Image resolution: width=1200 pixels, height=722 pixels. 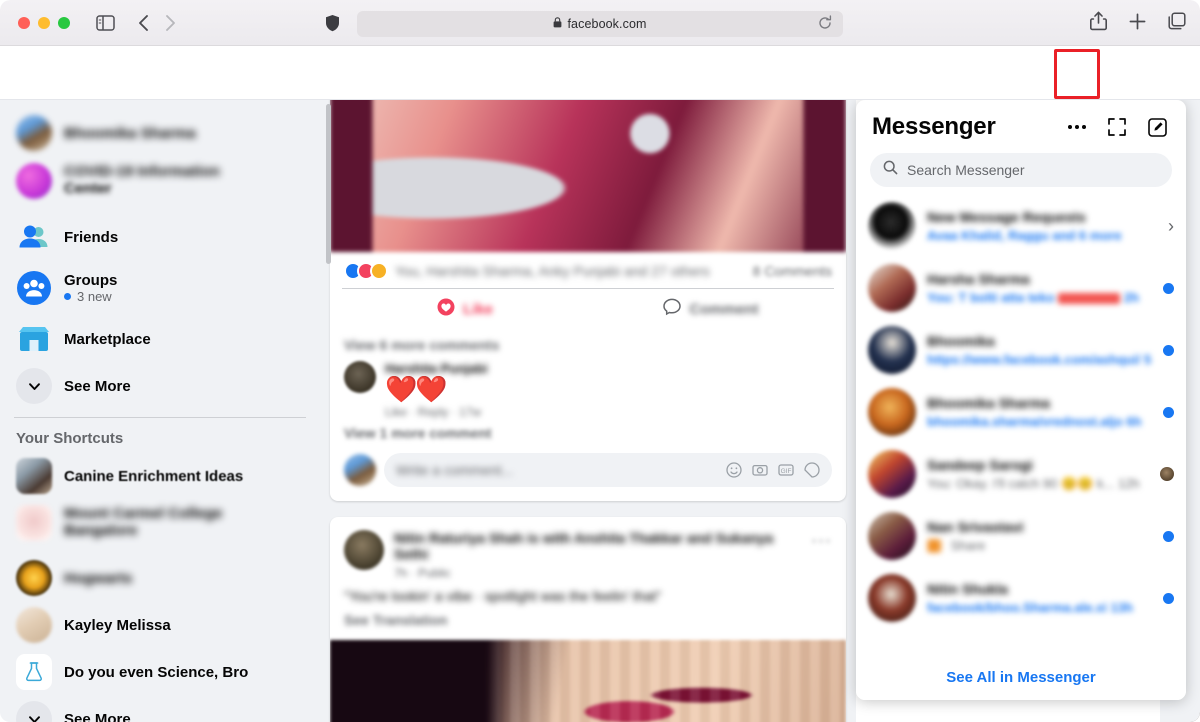 I want to click on write-comment-input: Write a comment... GIF, so click(x=608, y=470).